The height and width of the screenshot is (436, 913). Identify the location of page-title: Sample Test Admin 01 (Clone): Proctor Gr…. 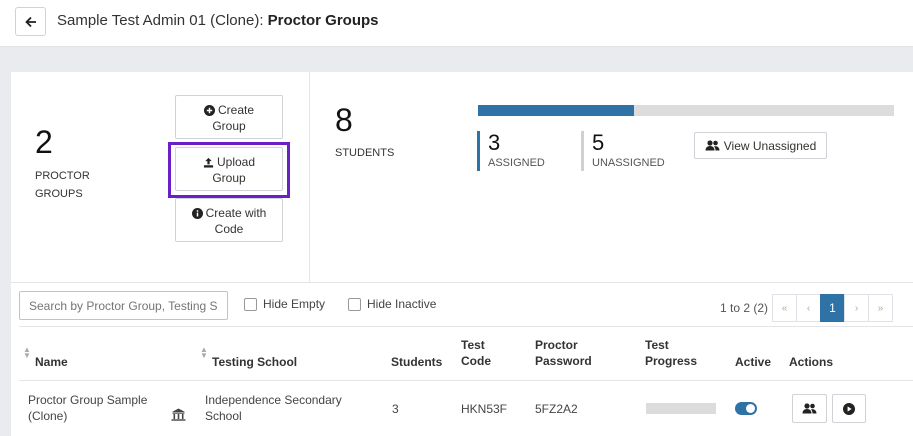
(218, 20).